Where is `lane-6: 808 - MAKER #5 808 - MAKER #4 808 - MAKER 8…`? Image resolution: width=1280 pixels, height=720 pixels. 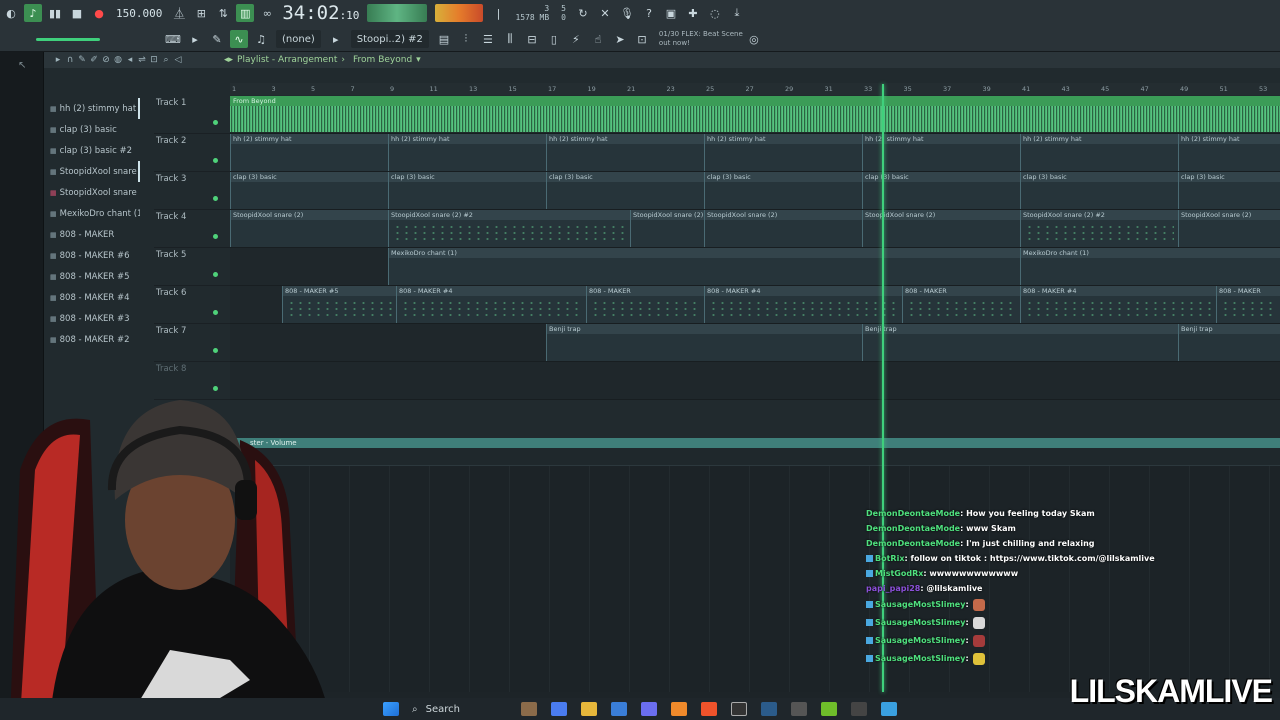
lane-6: 808 - MAKER #5 808 - MAKER #4 808 - MAKER 8… is located at coordinates (755, 305).